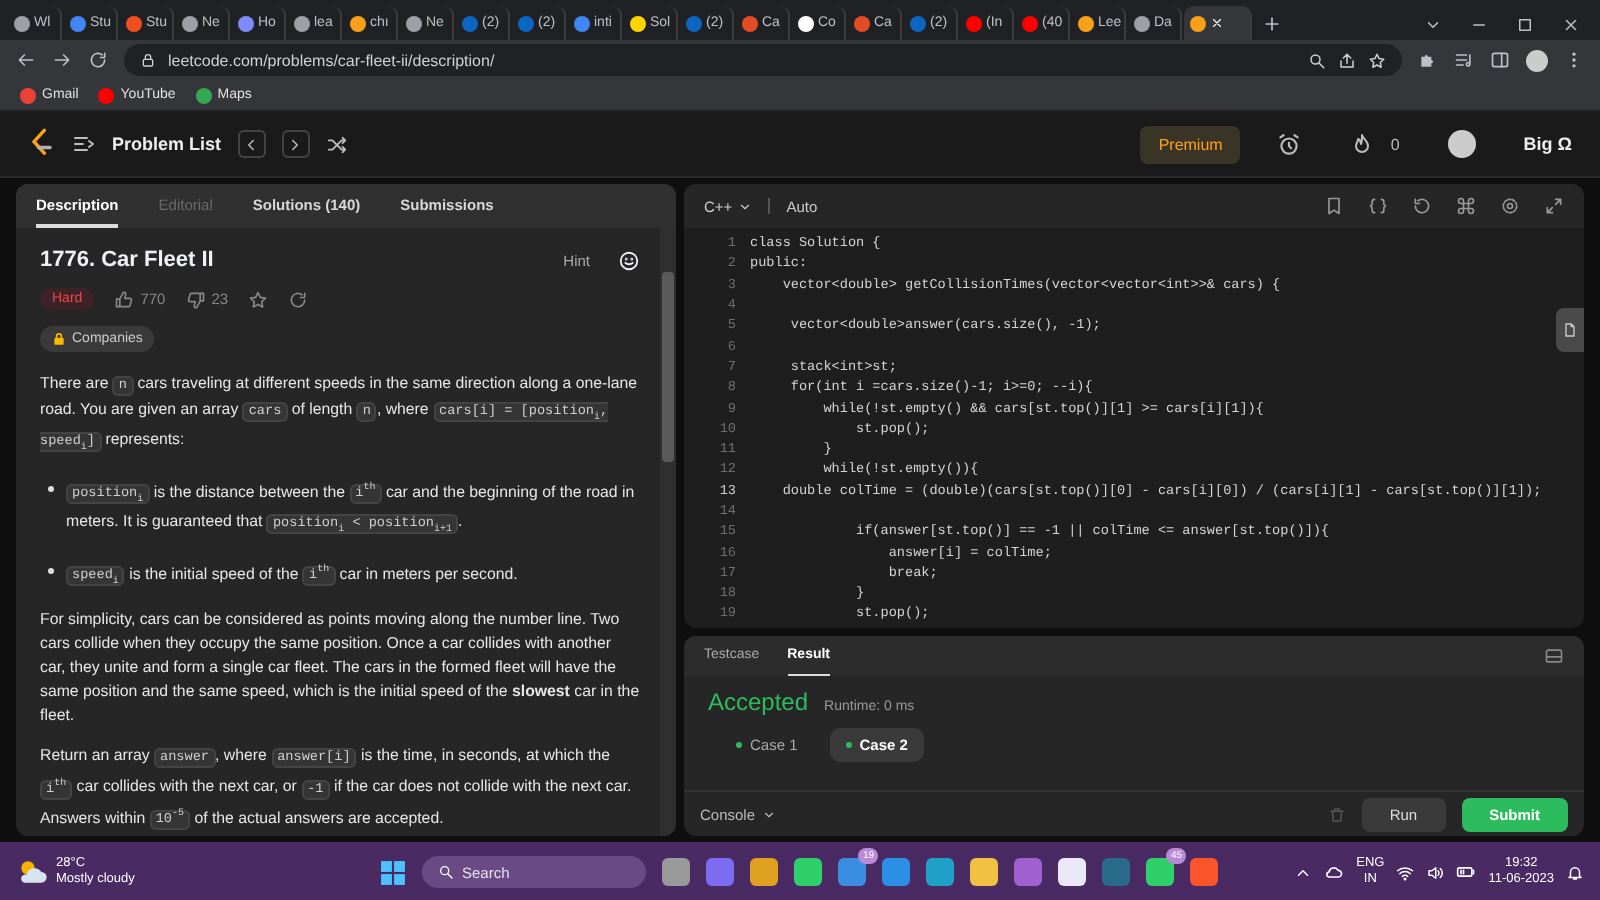 The height and width of the screenshot is (900, 1600). Describe the element at coordinates (1378, 206) in the screenshot. I see `braces-icon` at that location.